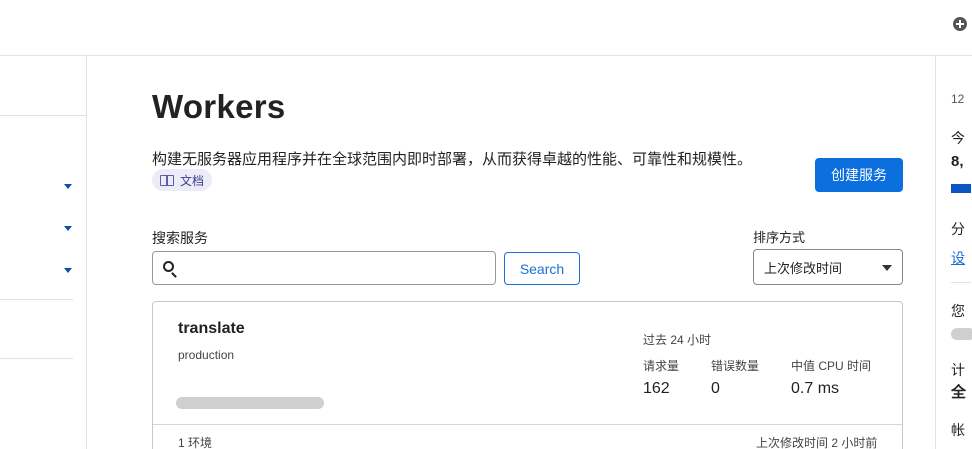  I want to click on worker-environment: production, so click(206, 355).